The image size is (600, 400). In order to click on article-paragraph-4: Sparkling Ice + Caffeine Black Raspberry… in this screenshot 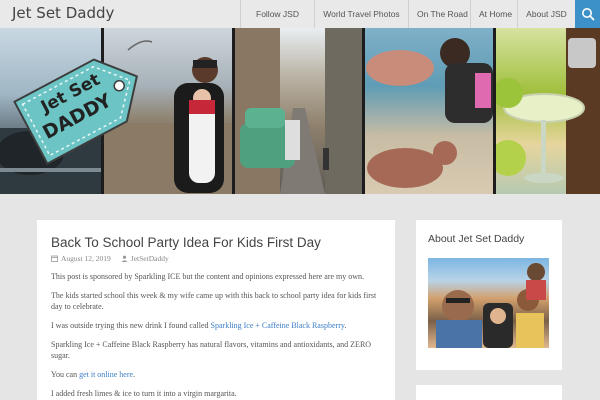, I will do `click(211, 350)`.